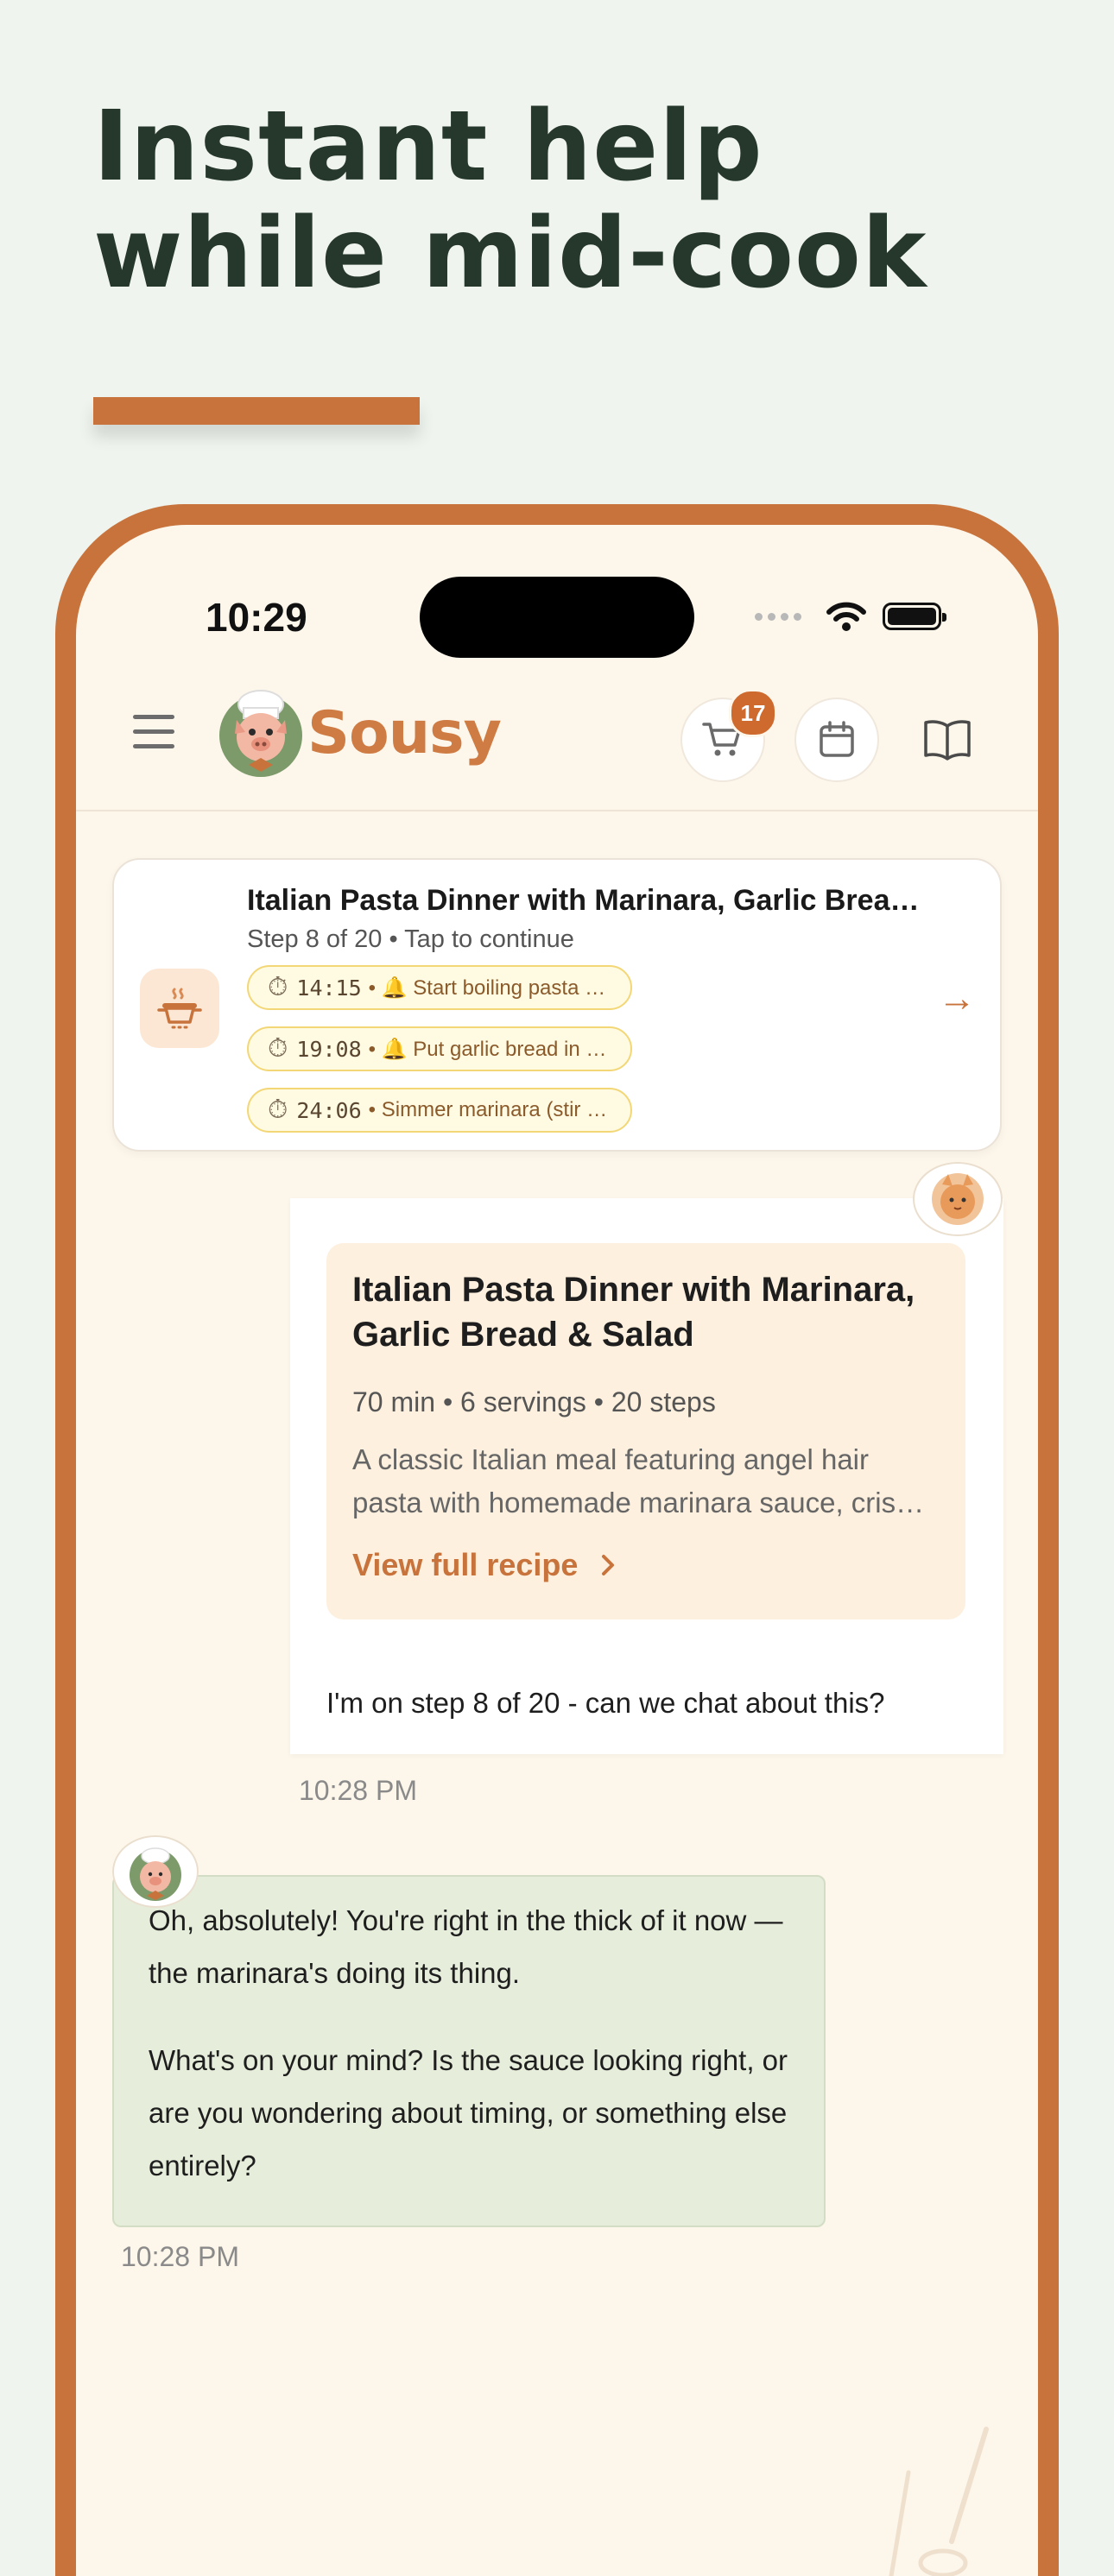  What do you see at coordinates (155, 1871) in the screenshot?
I see `assistant-avatar-icon` at bounding box center [155, 1871].